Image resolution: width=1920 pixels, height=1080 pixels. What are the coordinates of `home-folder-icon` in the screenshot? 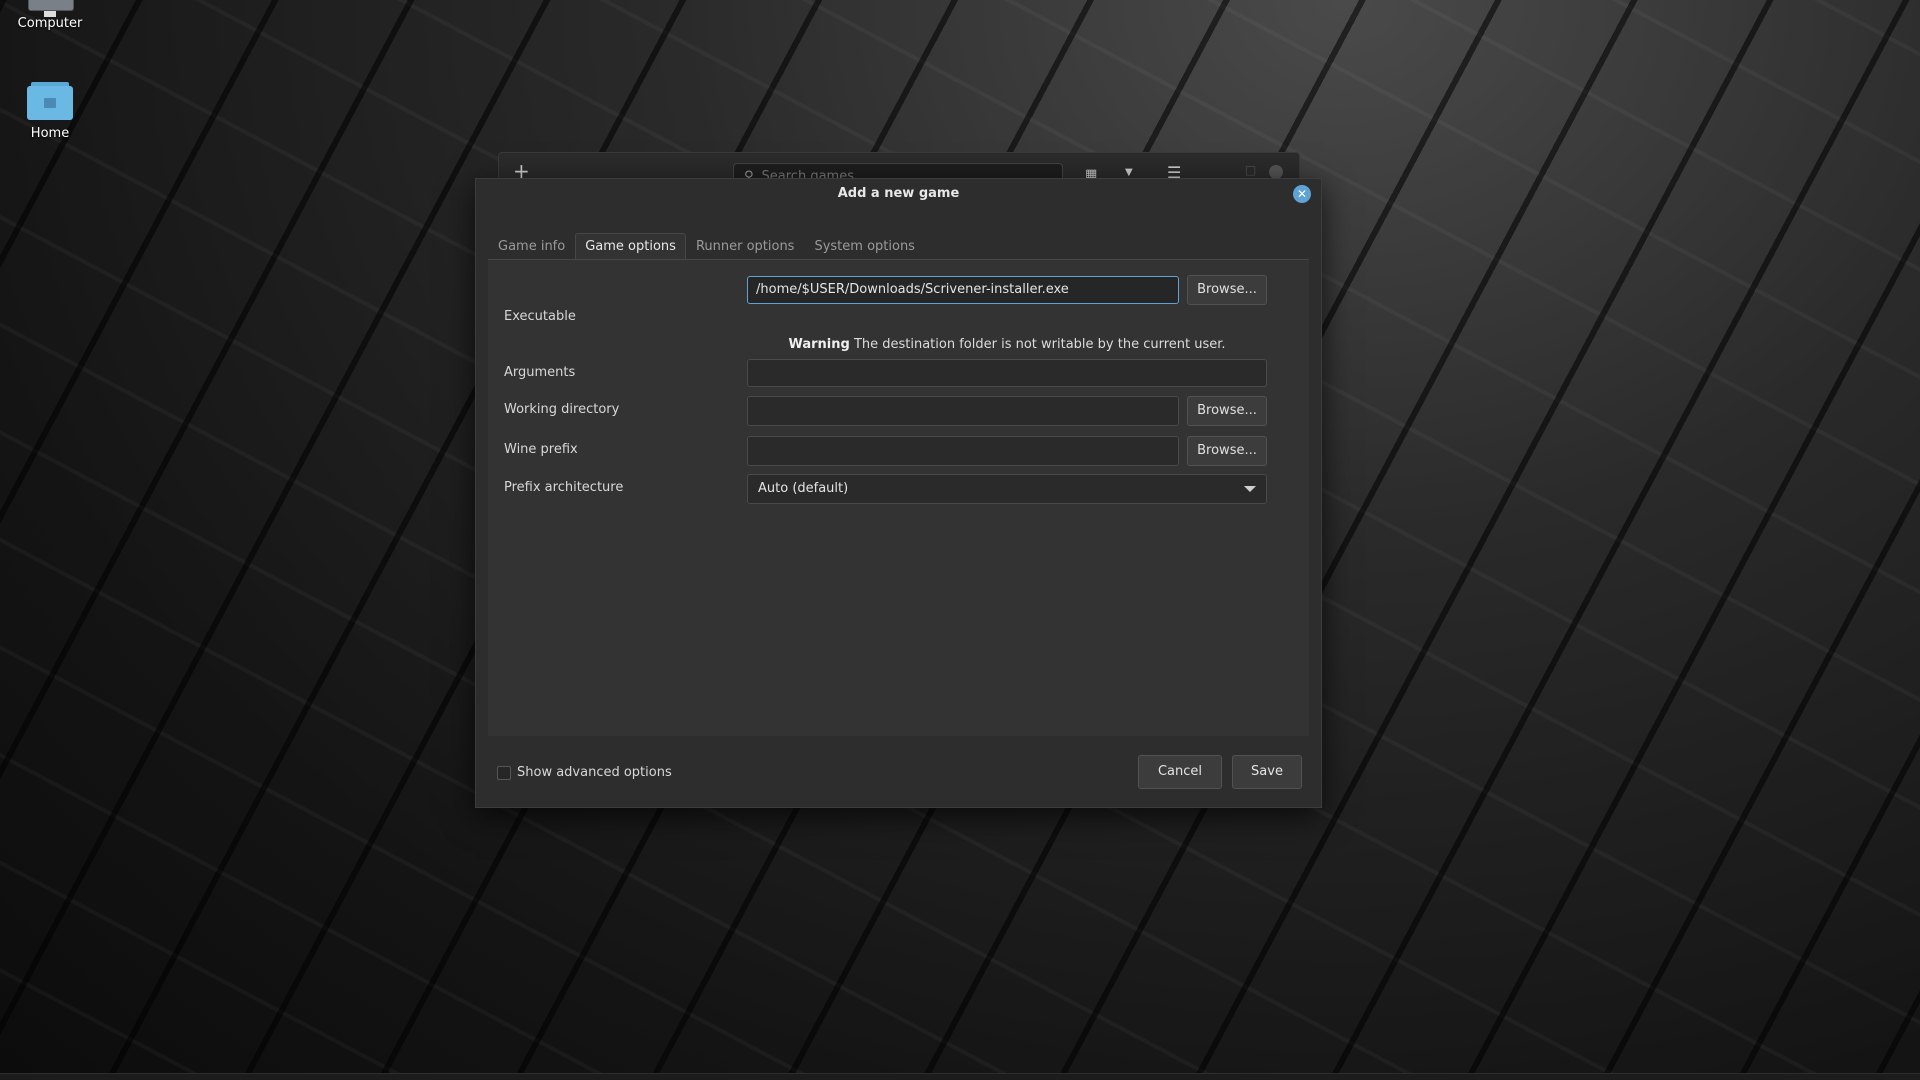 It's located at (50, 101).